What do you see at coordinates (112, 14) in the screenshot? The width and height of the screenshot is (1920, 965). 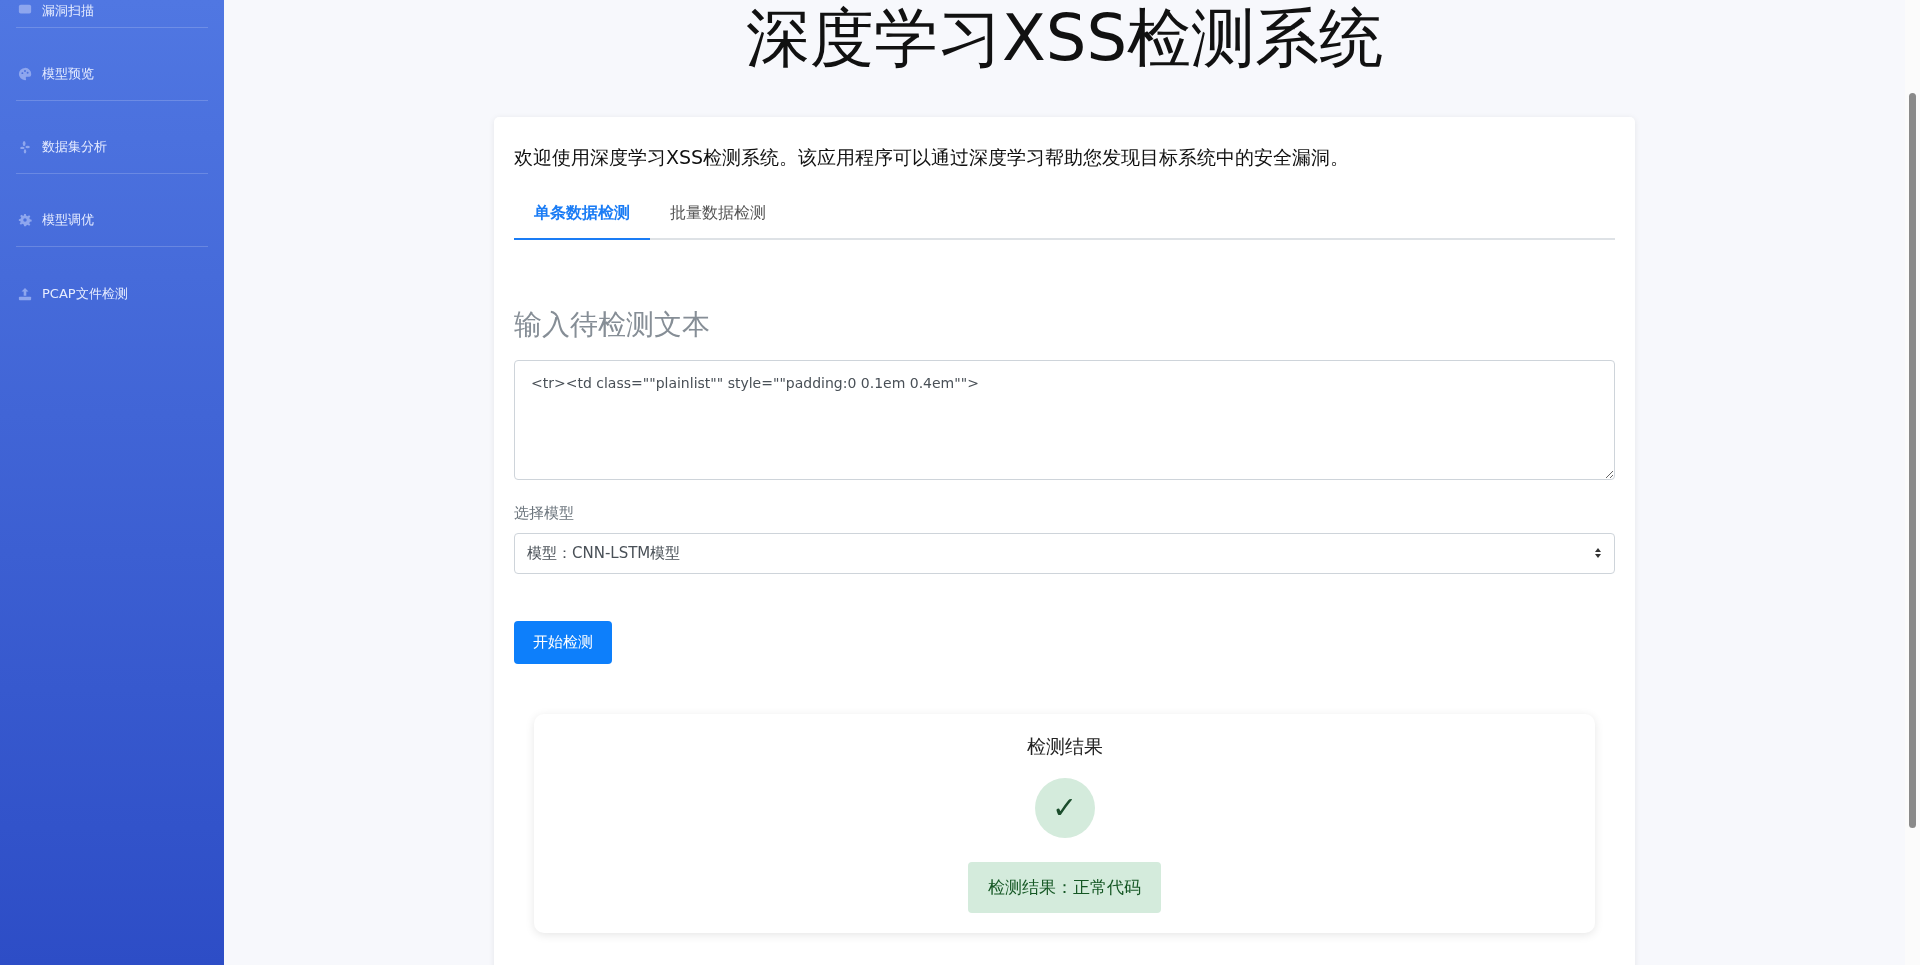 I see `sidebar-item: 漏洞扫描` at bounding box center [112, 14].